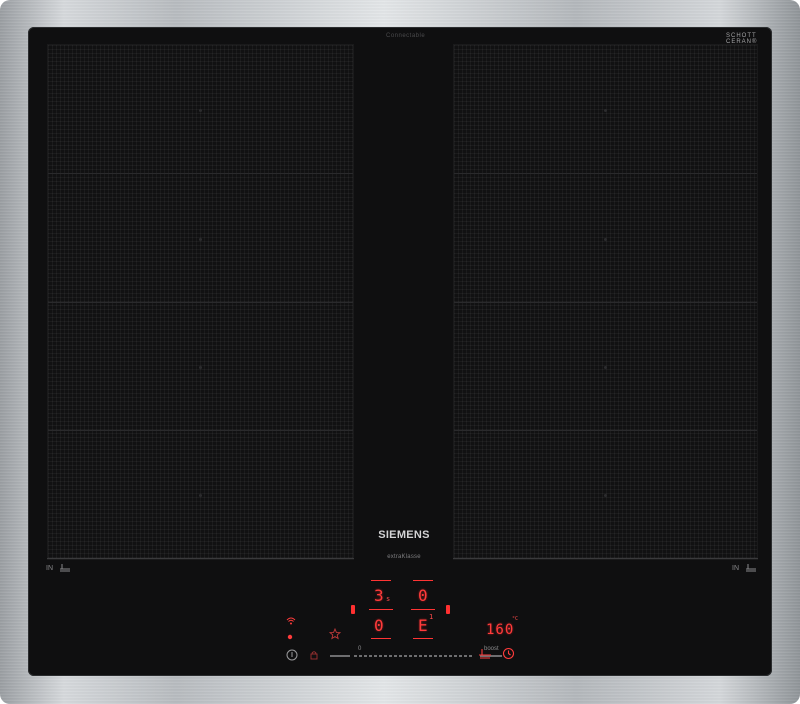  What do you see at coordinates (290, 637) in the screenshot?
I see `status-dot-icon` at bounding box center [290, 637].